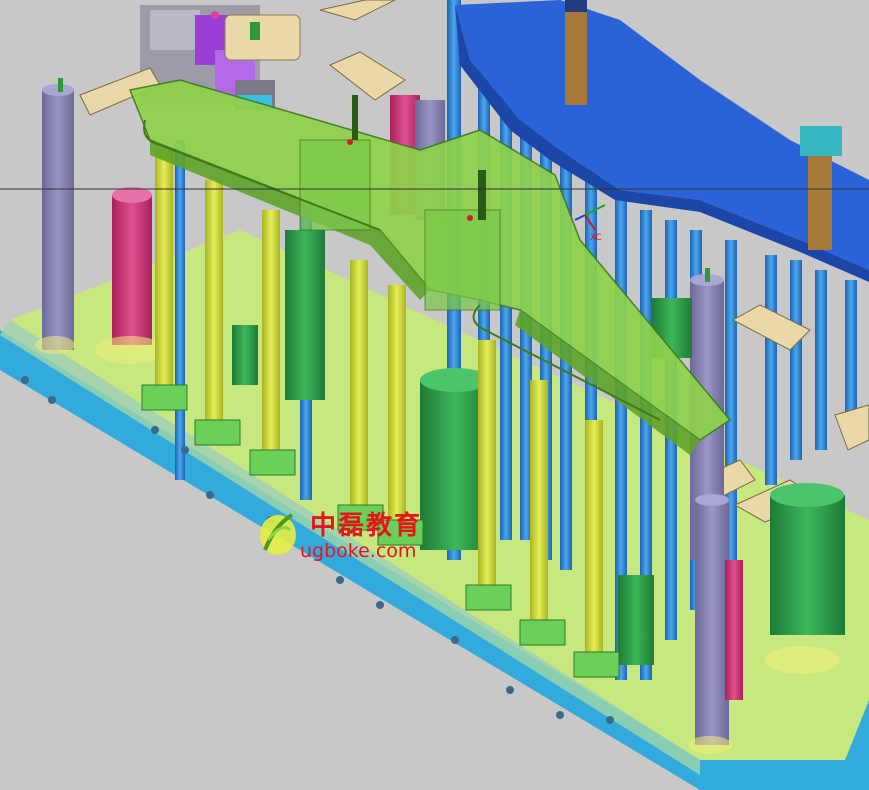 The width and height of the screenshot is (869, 790). What do you see at coordinates (596, 238) in the screenshot?
I see `triad-label: XC` at bounding box center [596, 238].